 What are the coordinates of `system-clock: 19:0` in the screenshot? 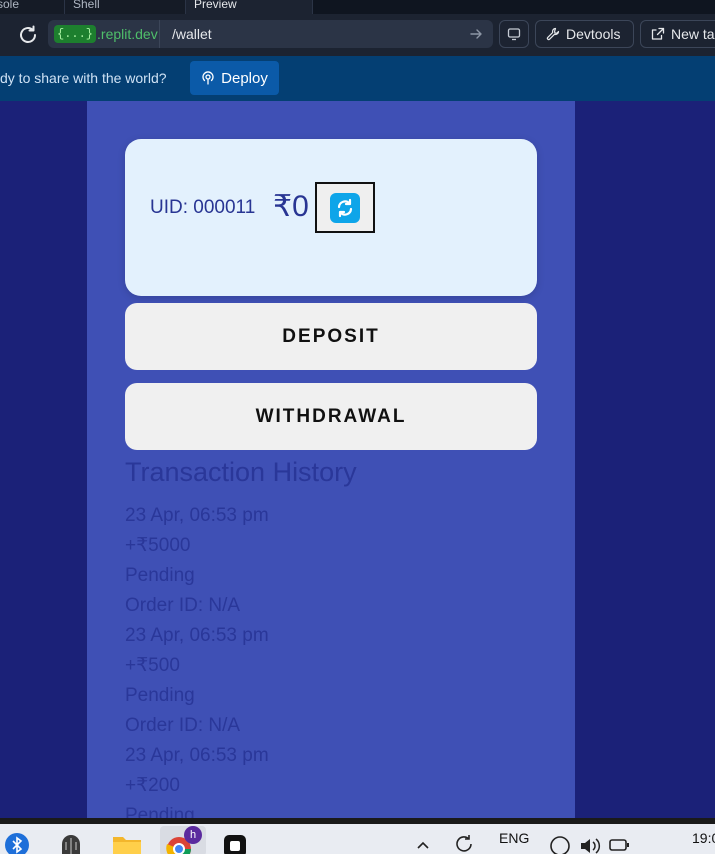 It's located at (703, 838).